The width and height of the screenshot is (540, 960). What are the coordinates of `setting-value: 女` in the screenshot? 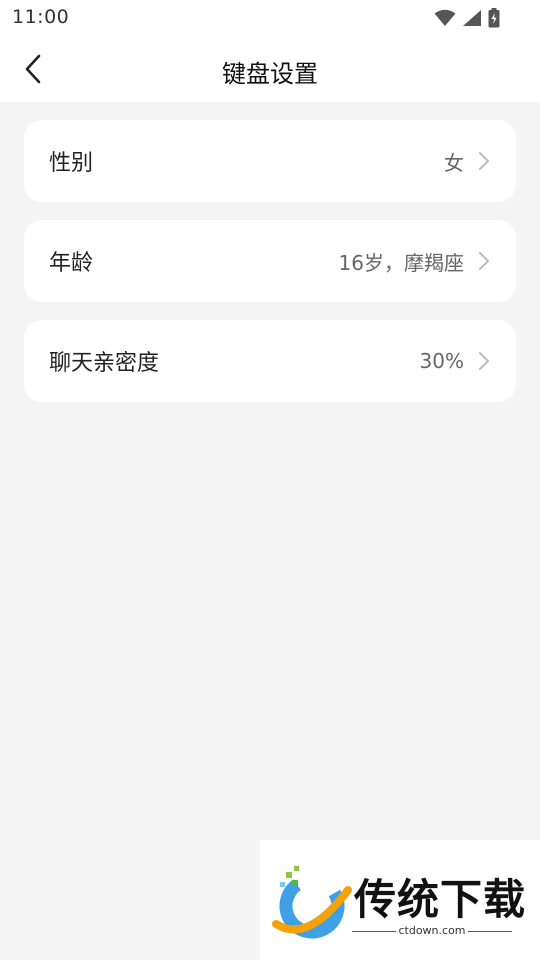 It's located at (454, 162).